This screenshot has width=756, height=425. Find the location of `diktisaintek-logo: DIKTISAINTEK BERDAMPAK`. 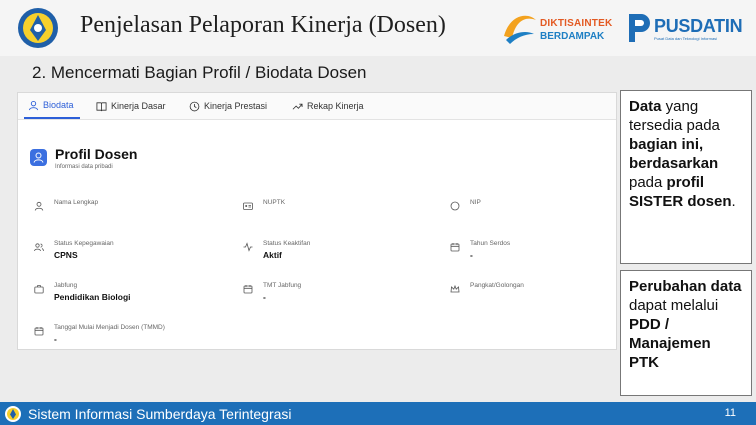

diktisaintek-logo: DIKTISAINTEK BERDAMPAK is located at coordinates (561, 28).